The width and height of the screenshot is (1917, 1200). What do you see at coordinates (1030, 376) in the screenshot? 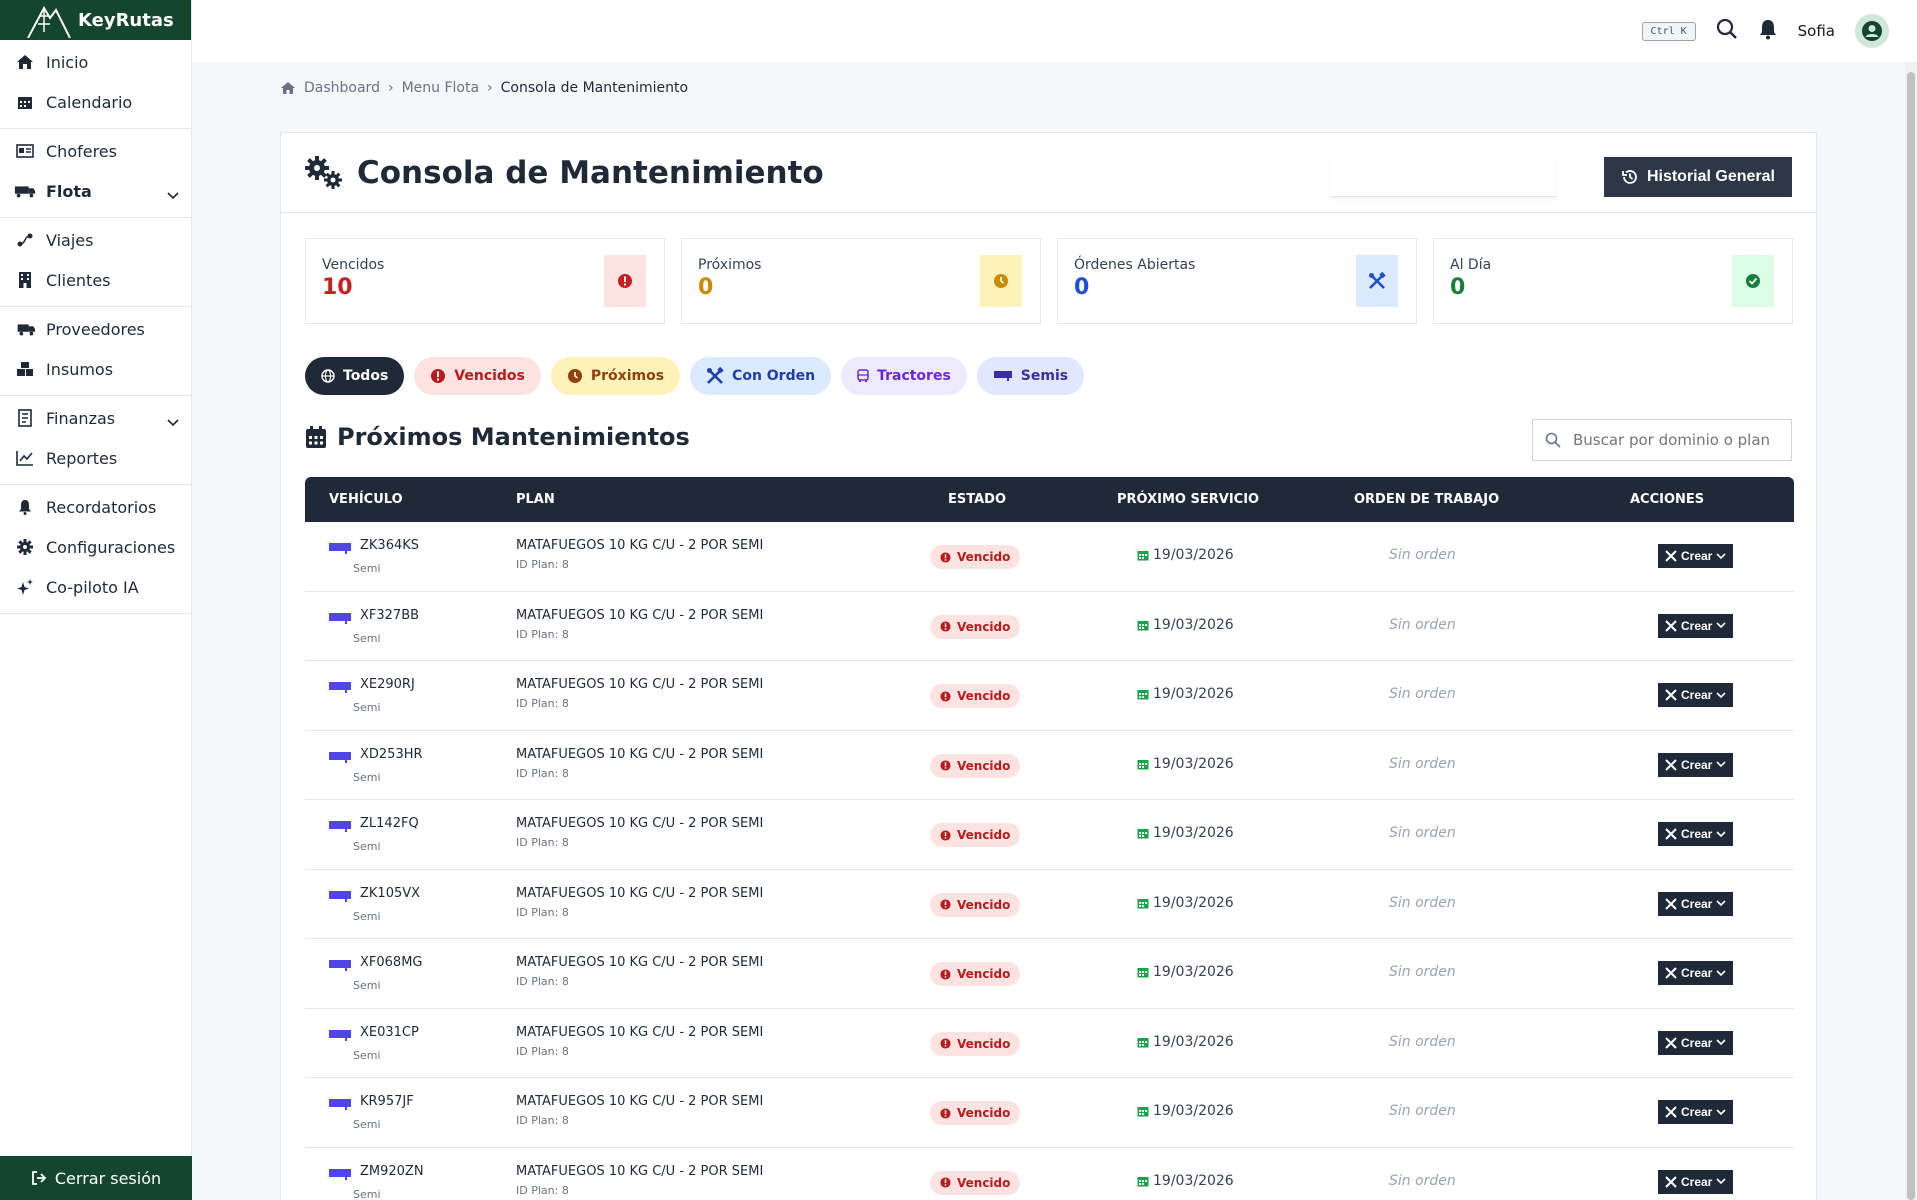
I see `filter-chip-semis: Semis` at bounding box center [1030, 376].